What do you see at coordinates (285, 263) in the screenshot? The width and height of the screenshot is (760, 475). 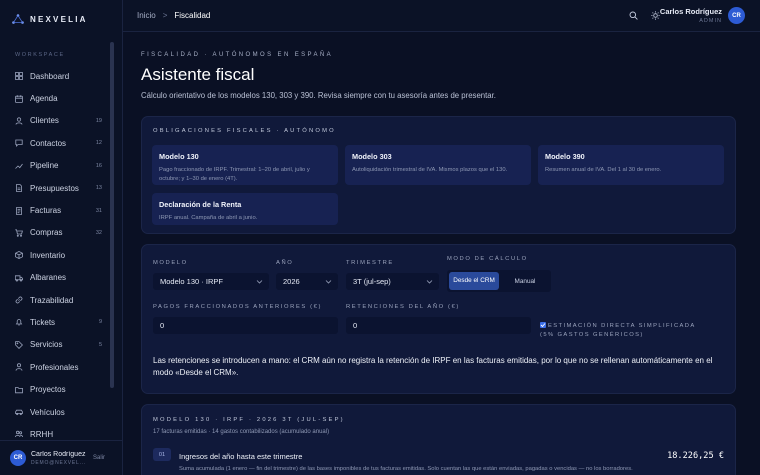 I see `anio-label: AÑO` at bounding box center [285, 263].